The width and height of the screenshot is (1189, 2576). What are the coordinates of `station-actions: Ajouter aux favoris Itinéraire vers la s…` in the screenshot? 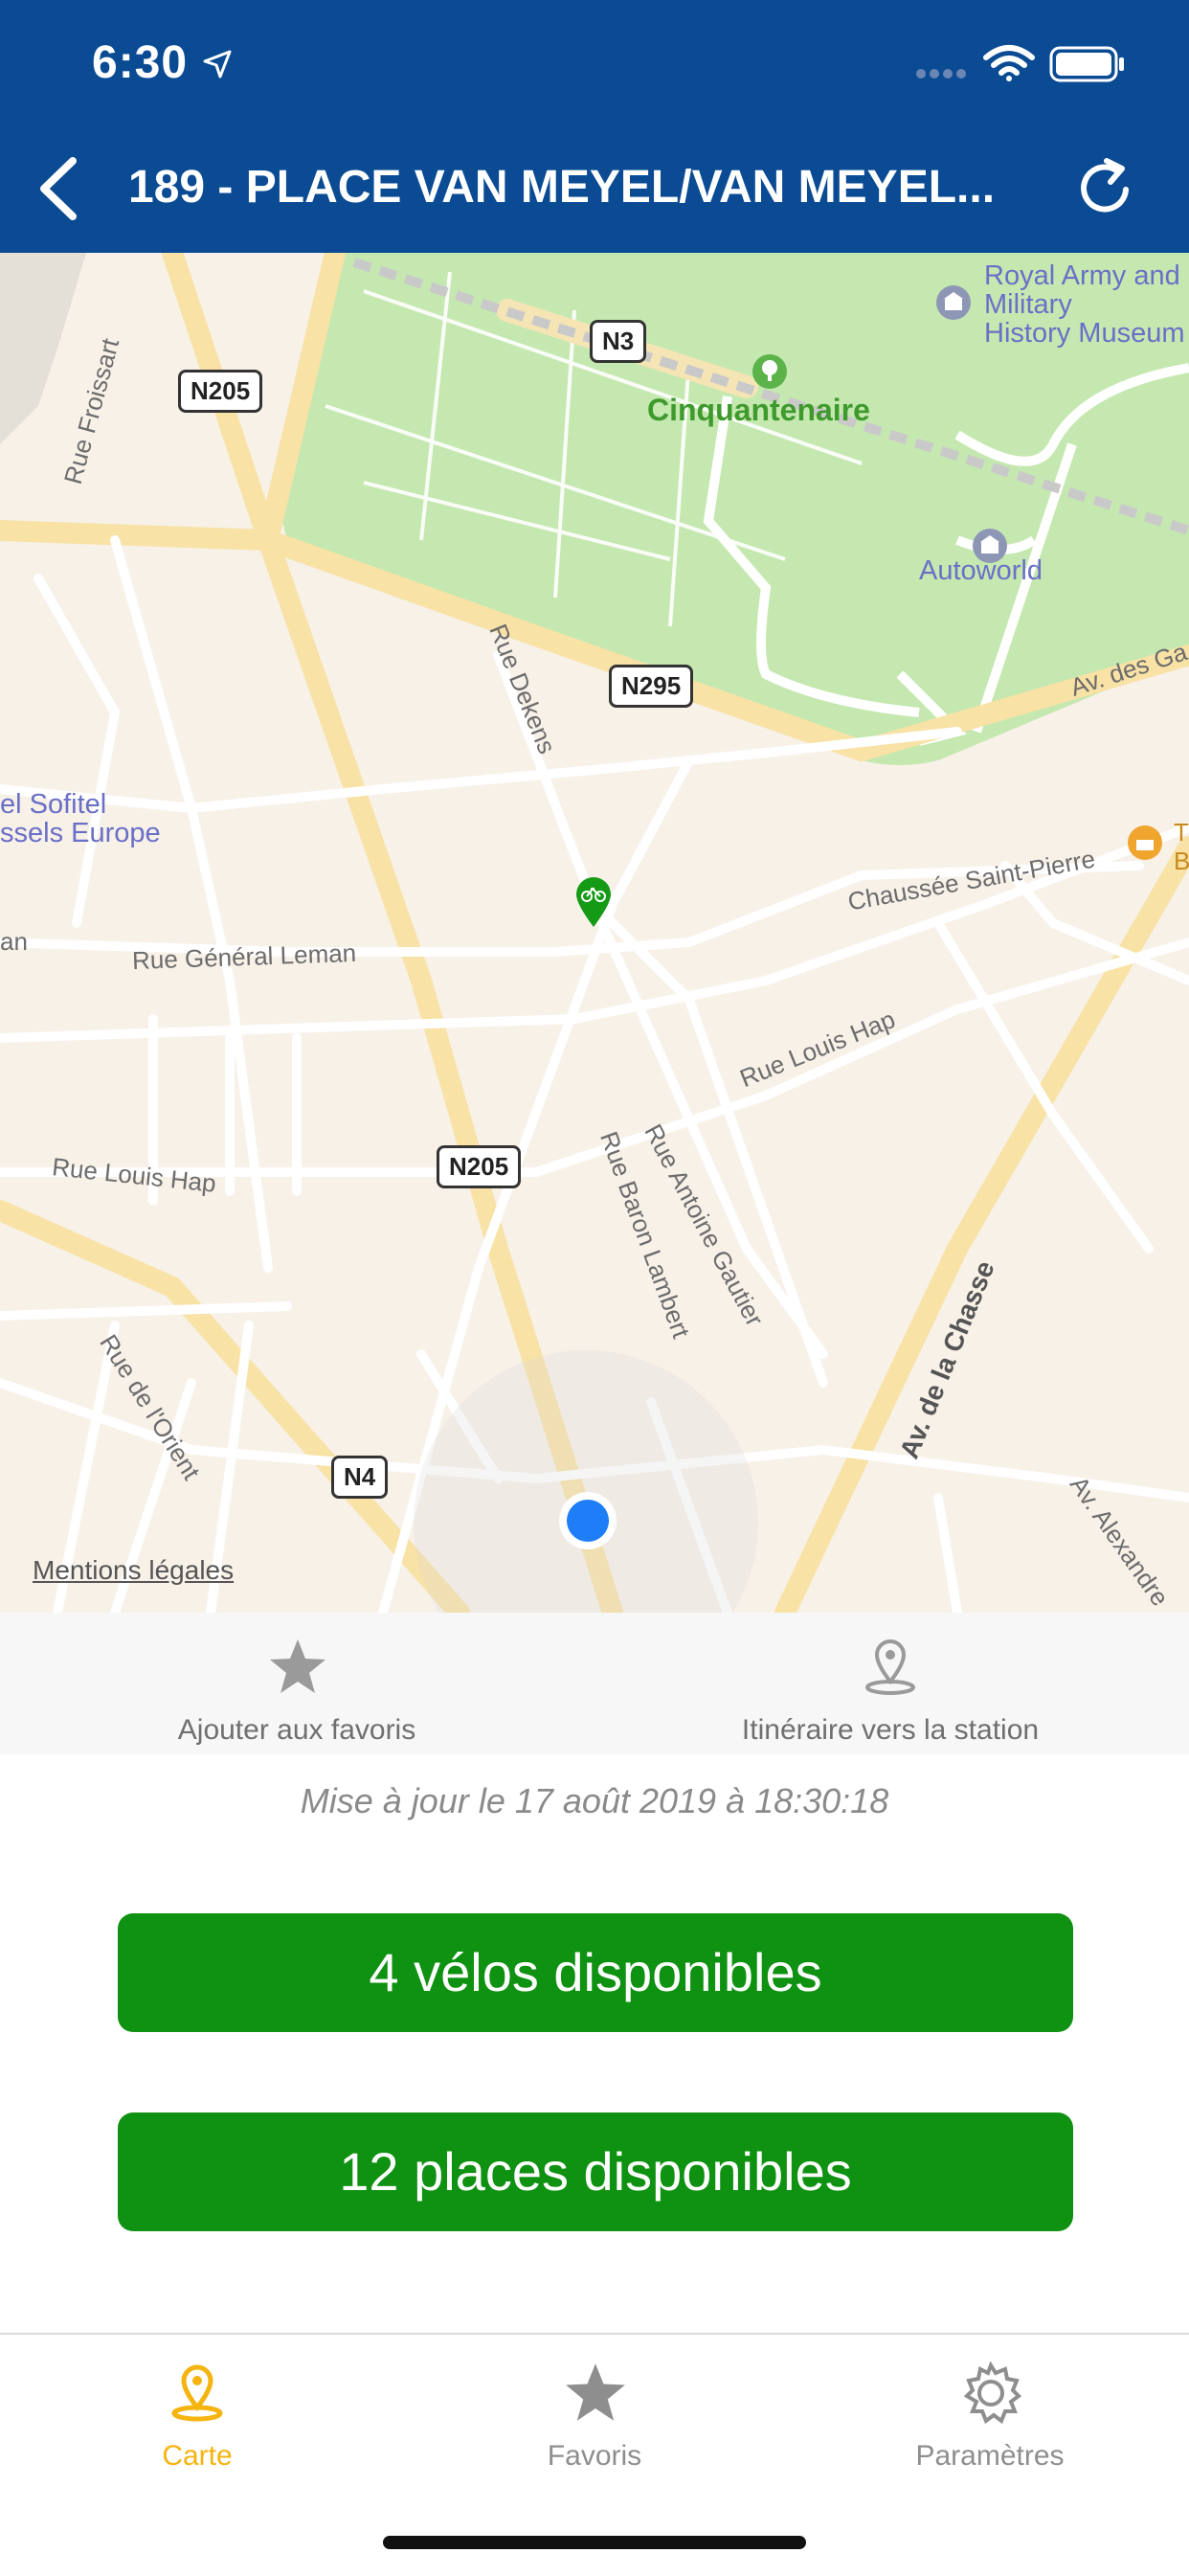 It's located at (594, 1683).